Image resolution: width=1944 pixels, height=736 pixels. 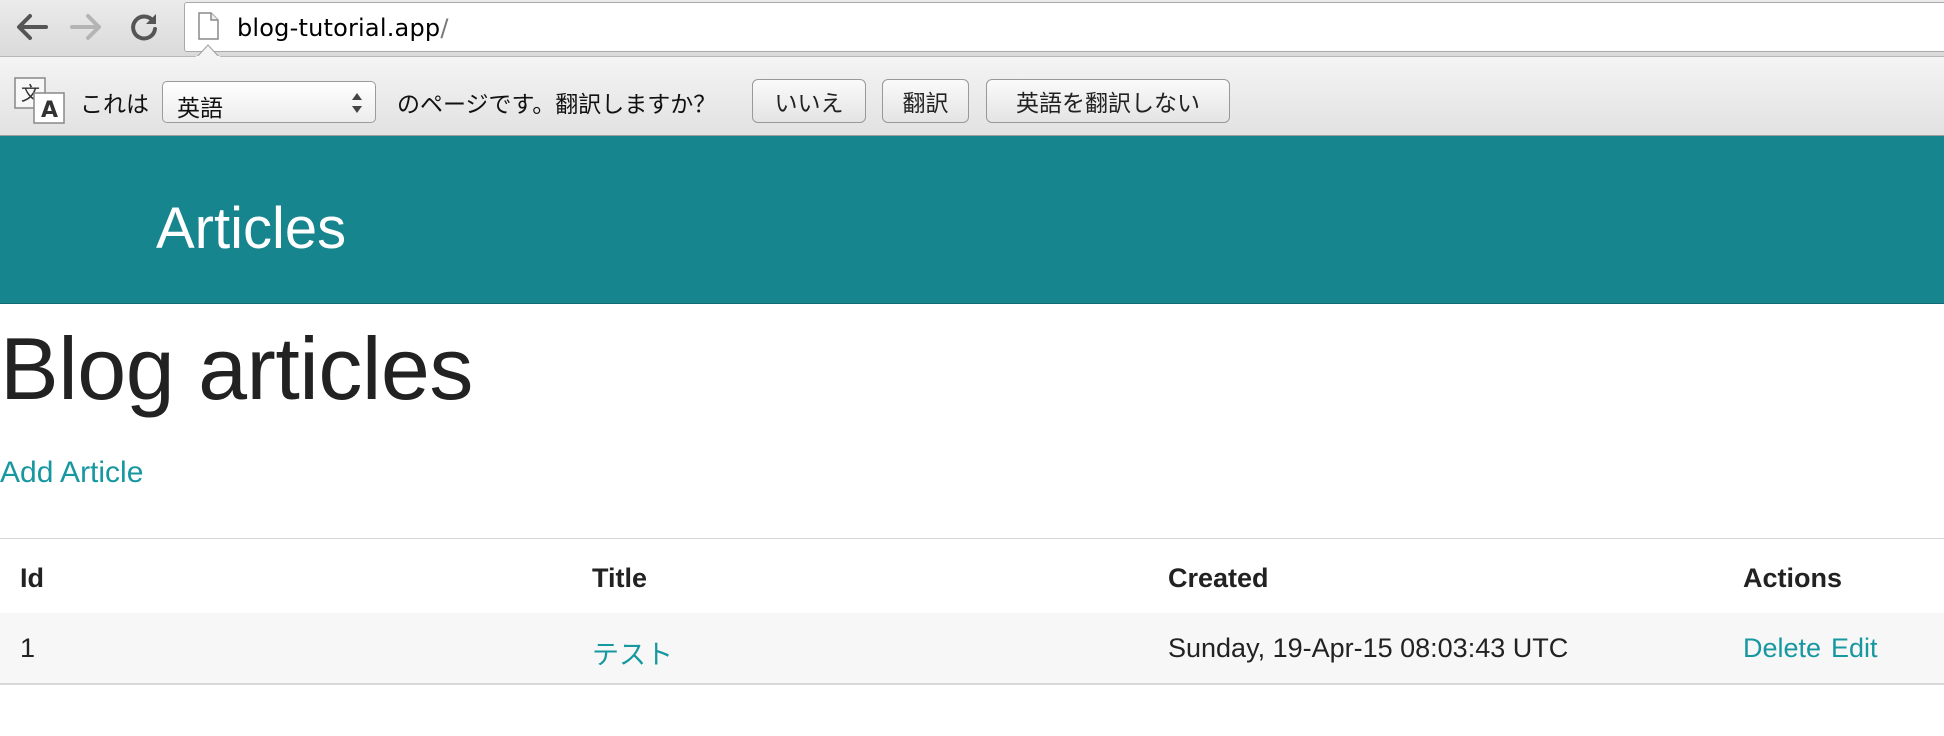 I want to click on delete-link: Delete, so click(x=1782, y=648).